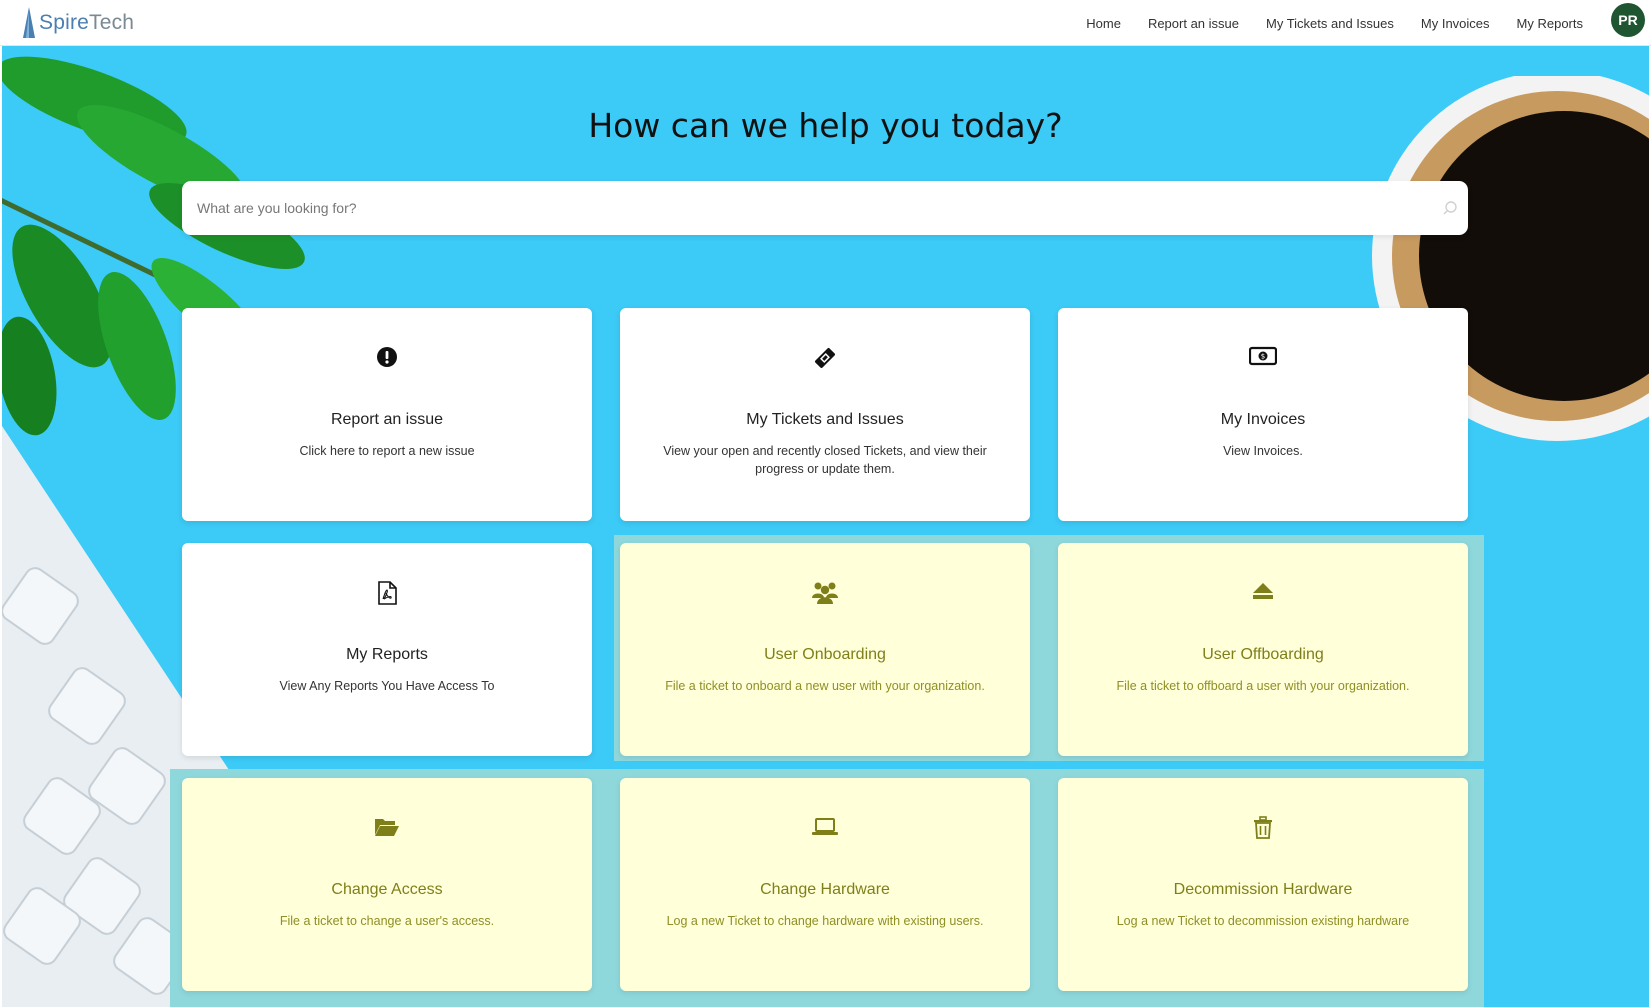 This screenshot has height=1007, width=1651. What do you see at coordinates (1455, 23) in the screenshot?
I see `nav-my-invoices: My Invoices` at bounding box center [1455, 23].